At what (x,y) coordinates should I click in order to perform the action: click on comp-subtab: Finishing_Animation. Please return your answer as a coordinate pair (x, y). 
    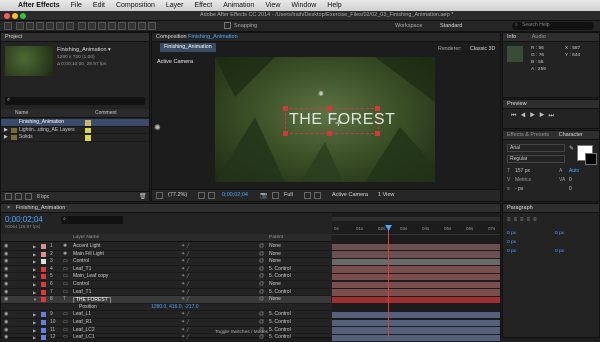
    Looking at the image, I should click on (188, 47).